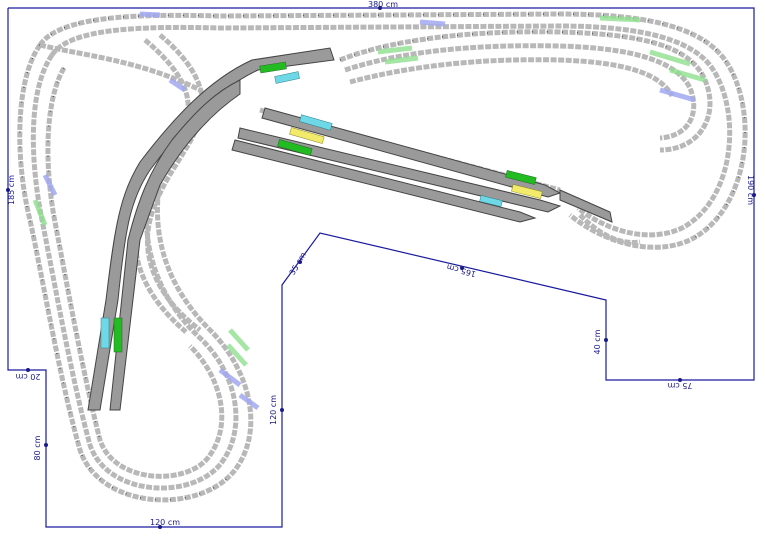 This screenshot has height=538, width=765. I want to click on dim-middle-horizontal: 165 cm, so click(462, 270).